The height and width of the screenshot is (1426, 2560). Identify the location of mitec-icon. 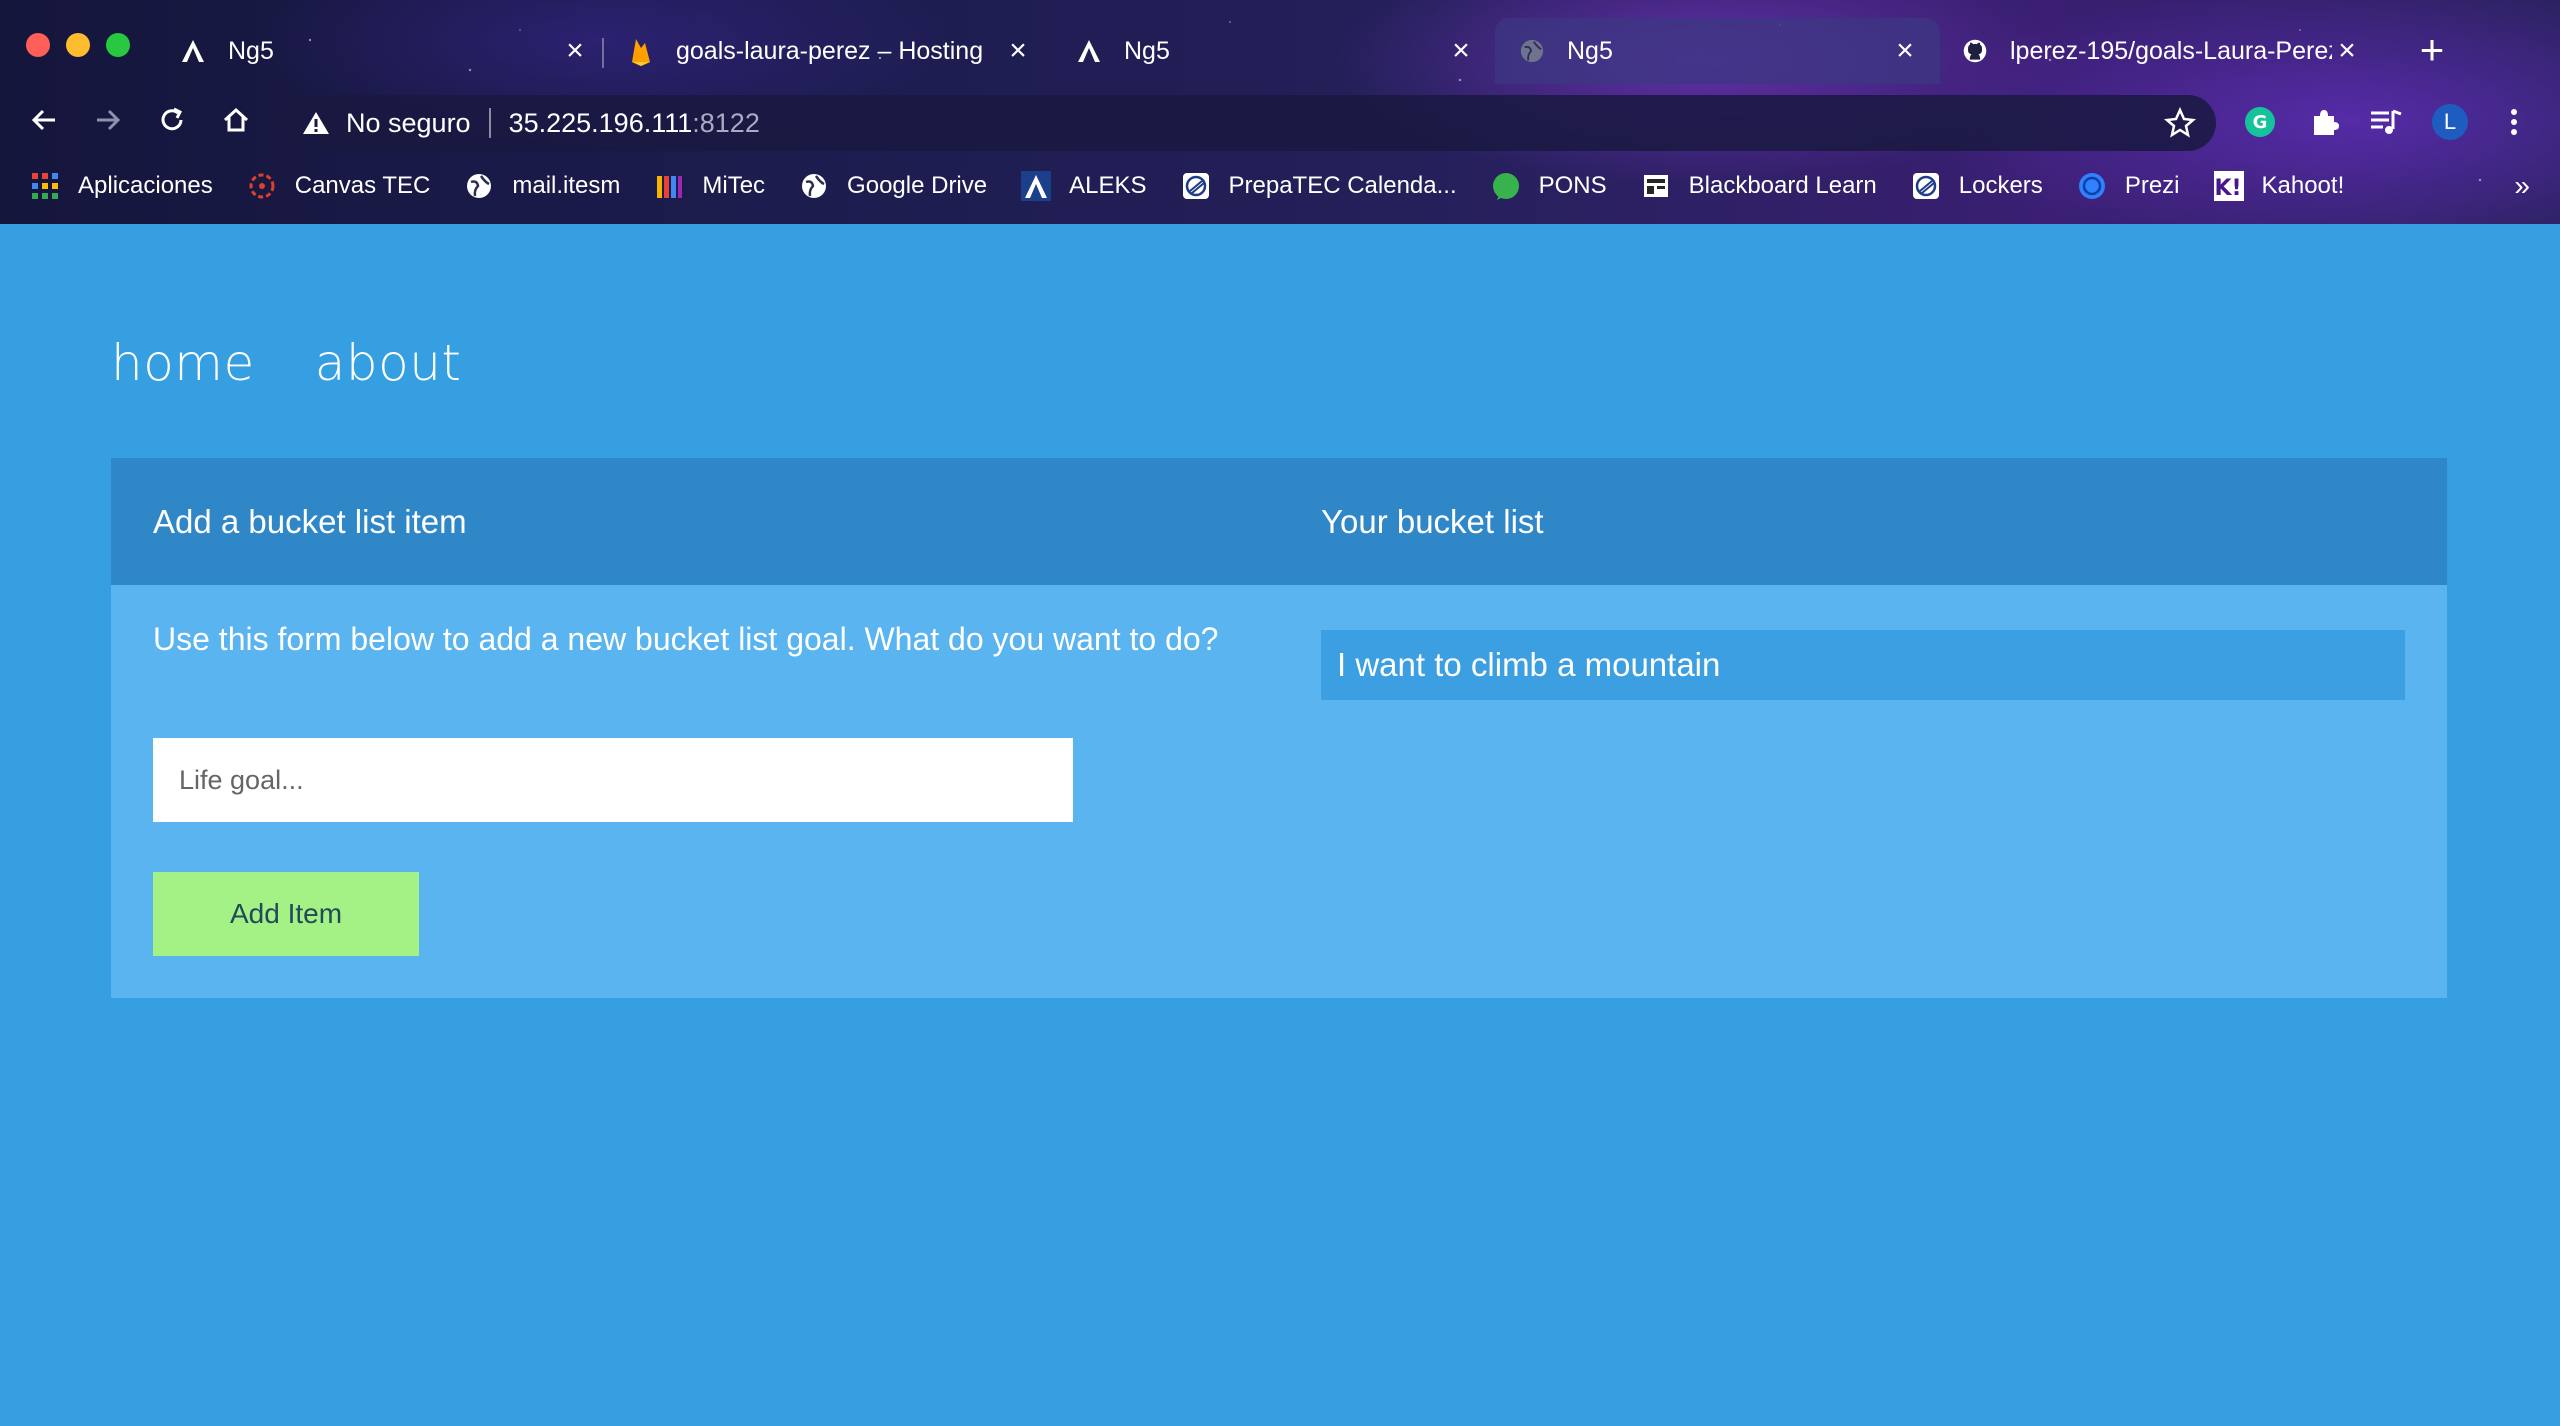
(669, 186).